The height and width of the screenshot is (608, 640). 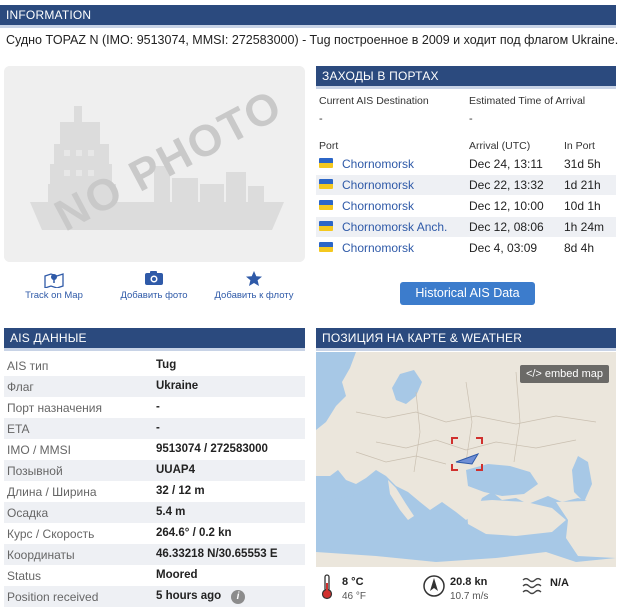 What do you see at coordinates (52, 492) in the screenshot?
I see `ais-key: Длина / Ширина` at bounding box center [52, 492].